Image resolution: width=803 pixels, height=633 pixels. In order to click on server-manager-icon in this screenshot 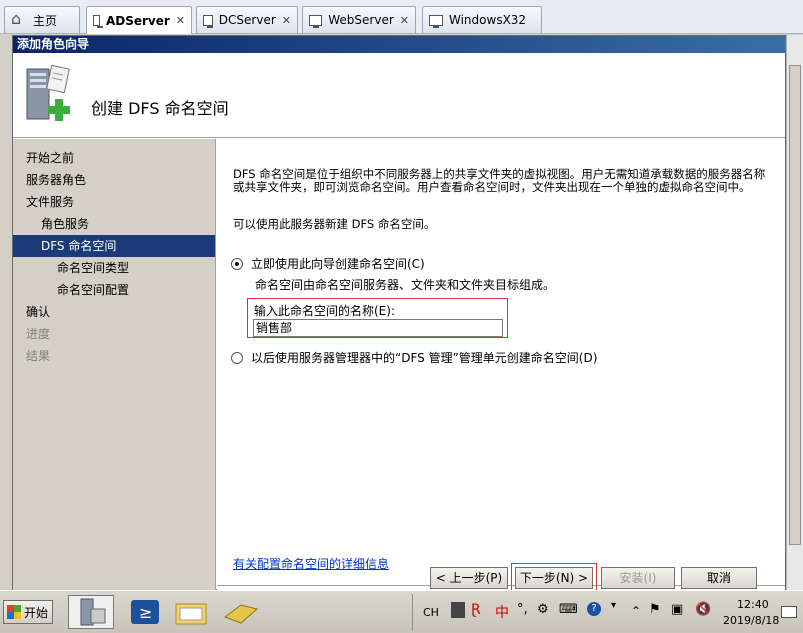, I will do `click(91, 612)`.